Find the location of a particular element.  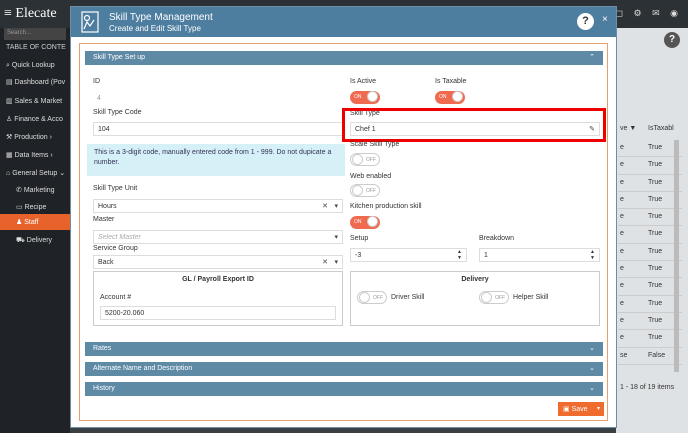

is-taxable-toggle: ON is located at coordinates (450, 97).